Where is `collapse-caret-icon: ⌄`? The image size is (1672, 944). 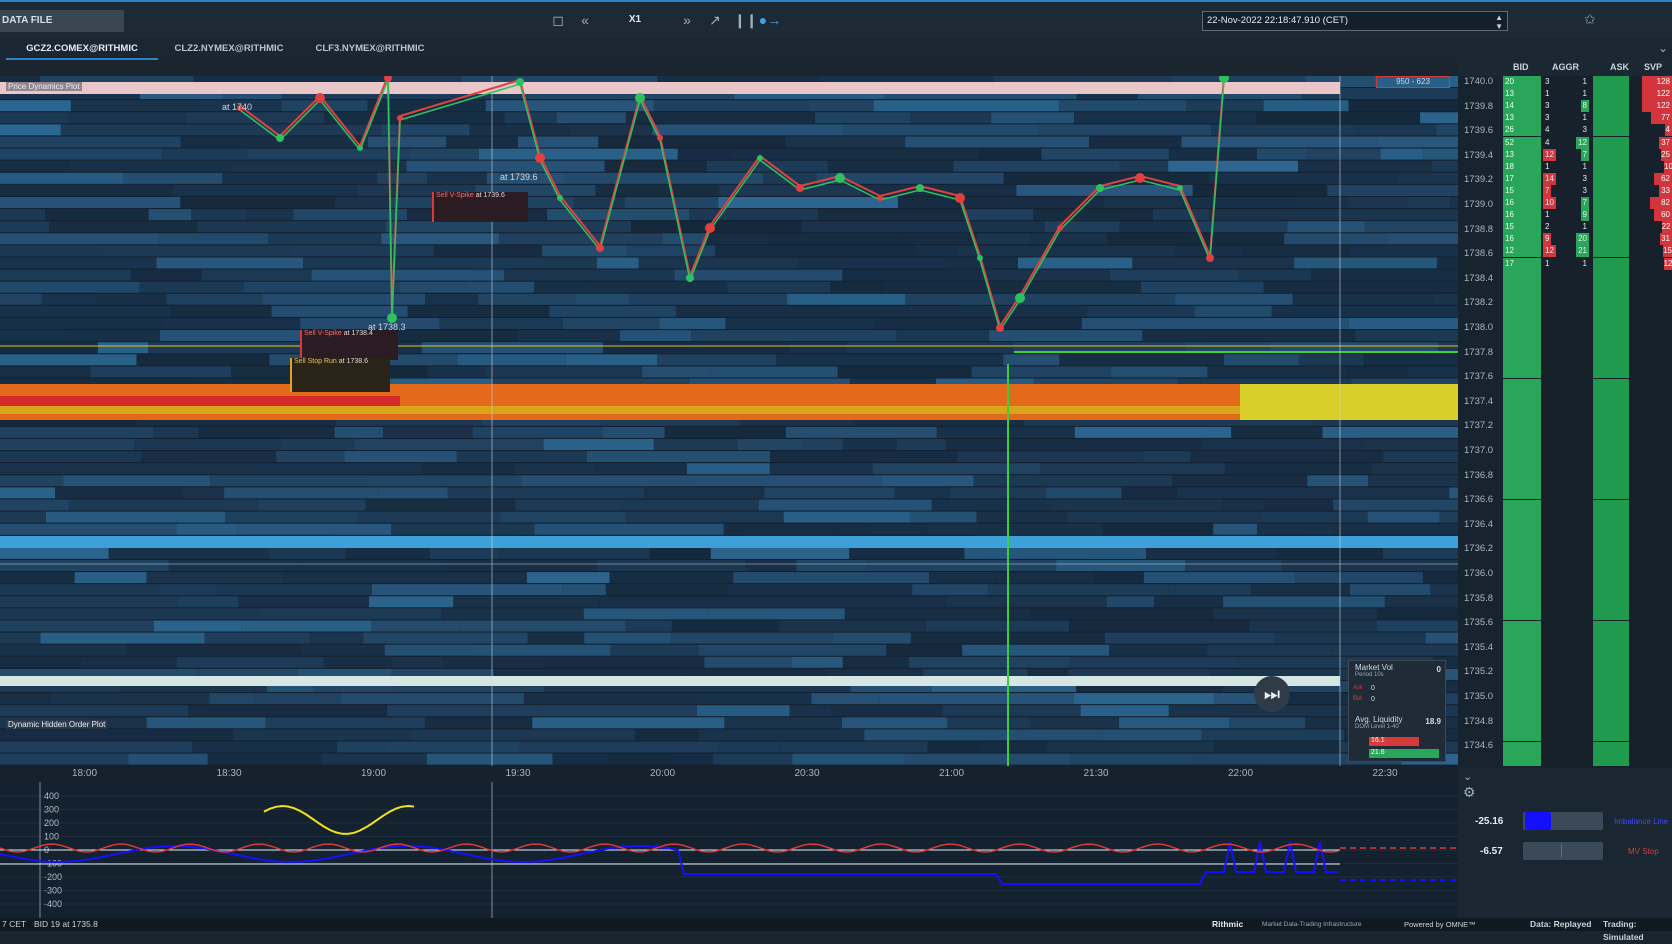
collapse-caret-icon: ⌄ is located at coordinates (1467, 776).